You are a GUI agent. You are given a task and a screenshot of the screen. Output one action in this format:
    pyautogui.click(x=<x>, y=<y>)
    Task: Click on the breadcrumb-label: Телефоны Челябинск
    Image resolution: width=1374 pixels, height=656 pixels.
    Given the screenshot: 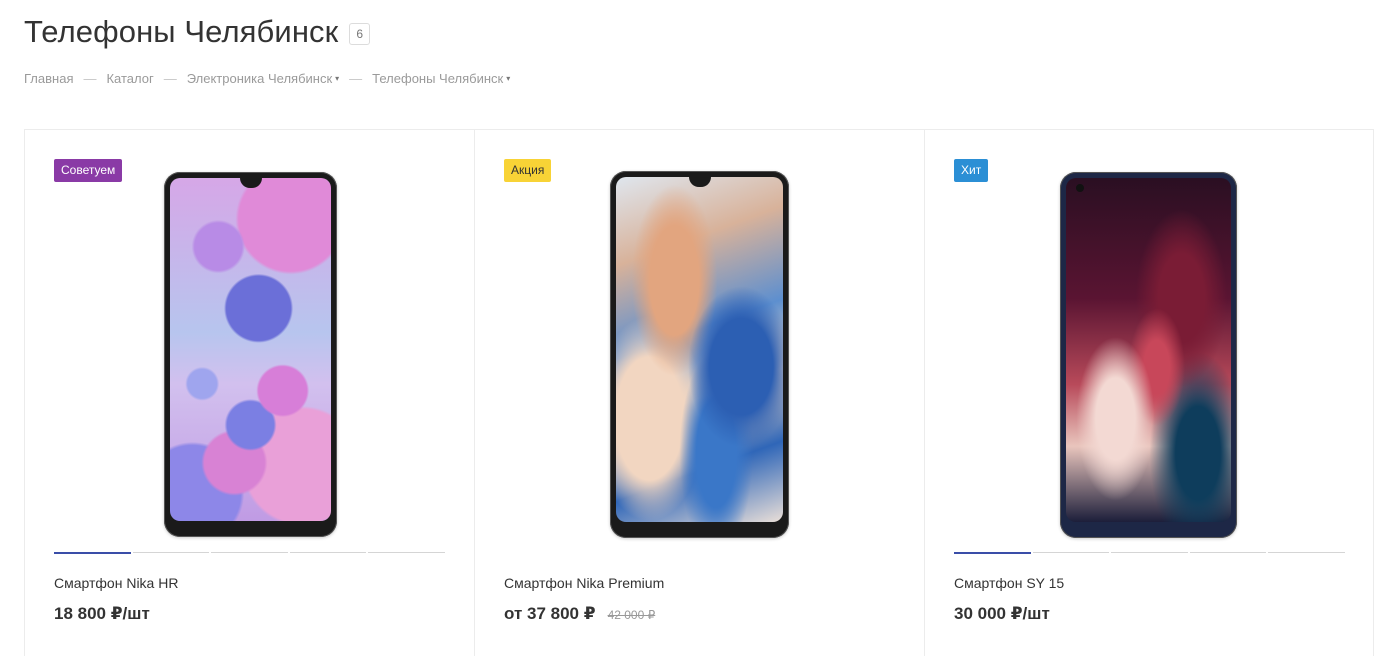 What is the action you would take?
    pyautogui.click(x=438, y=78)
    